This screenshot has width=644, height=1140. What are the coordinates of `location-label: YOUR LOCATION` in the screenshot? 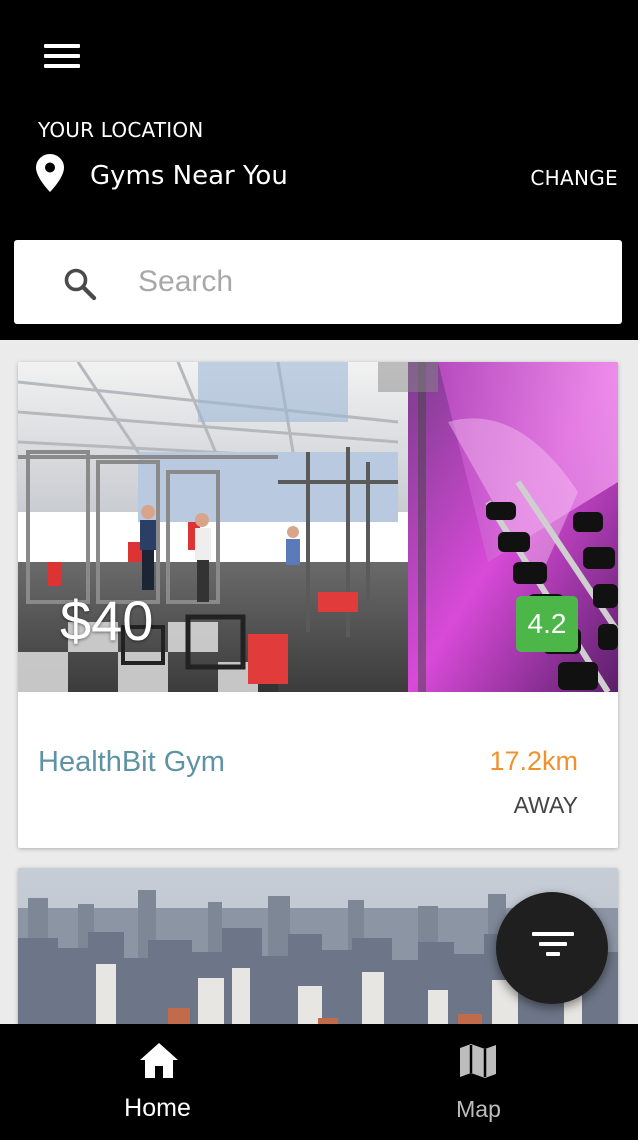 It's located at (121, 130).